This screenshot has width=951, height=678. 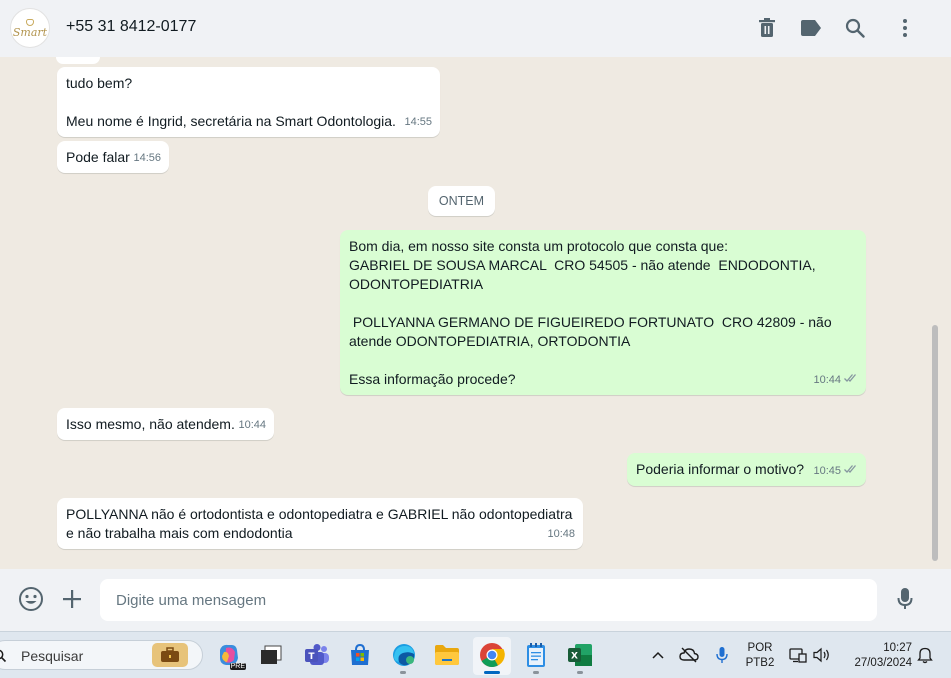 I want to click on chat-header: Smart +55 31 8412-0177, so click(x=475, y=28).